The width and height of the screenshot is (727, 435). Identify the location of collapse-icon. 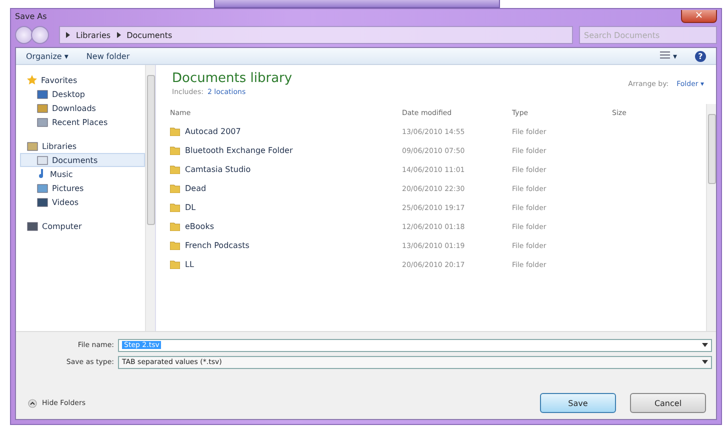
(32, 403).